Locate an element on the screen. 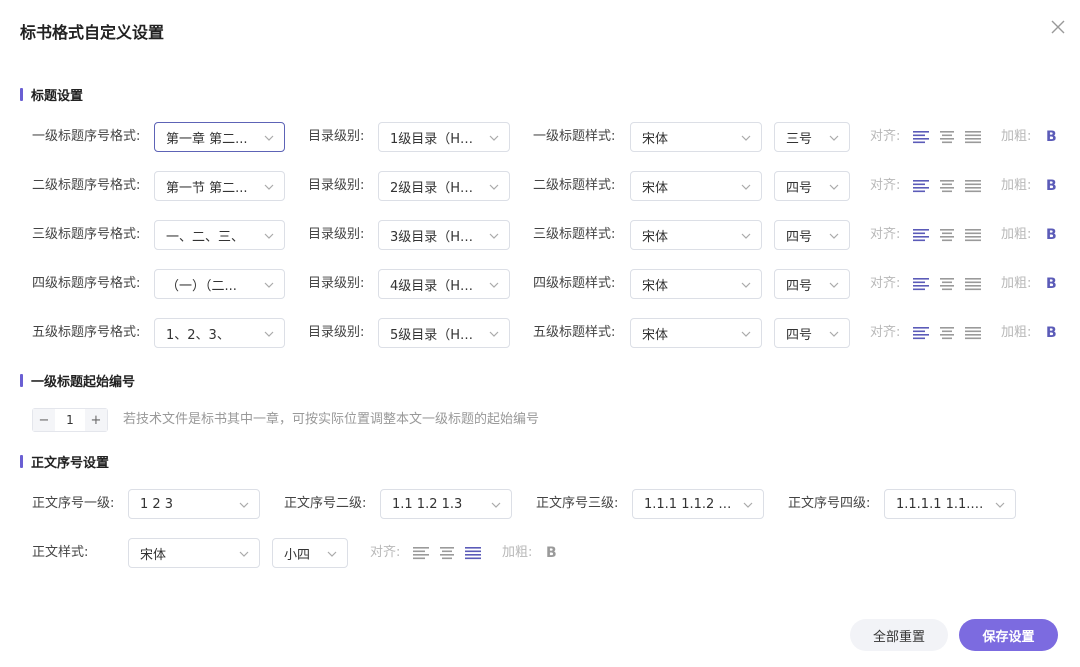  body-align-justify-icon is located at coordinates (473, 553).